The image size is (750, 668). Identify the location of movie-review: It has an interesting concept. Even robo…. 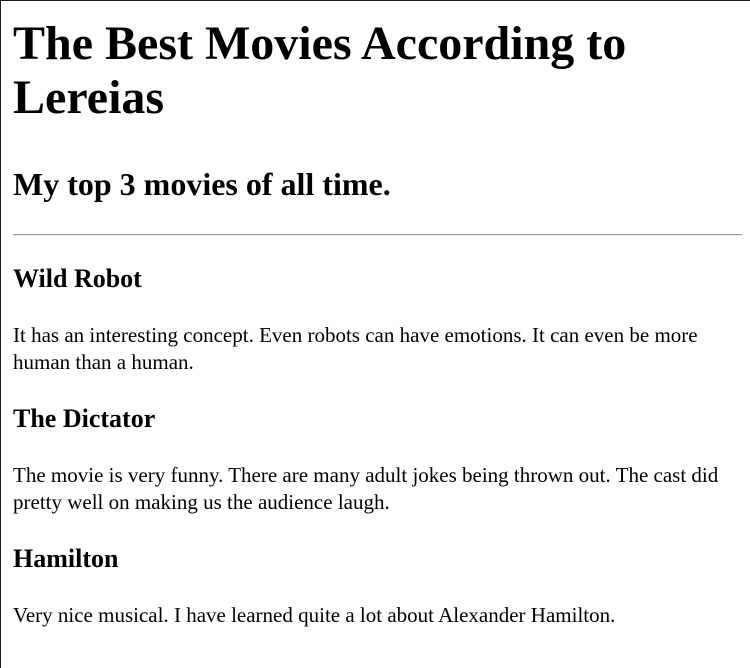
(355, 348).